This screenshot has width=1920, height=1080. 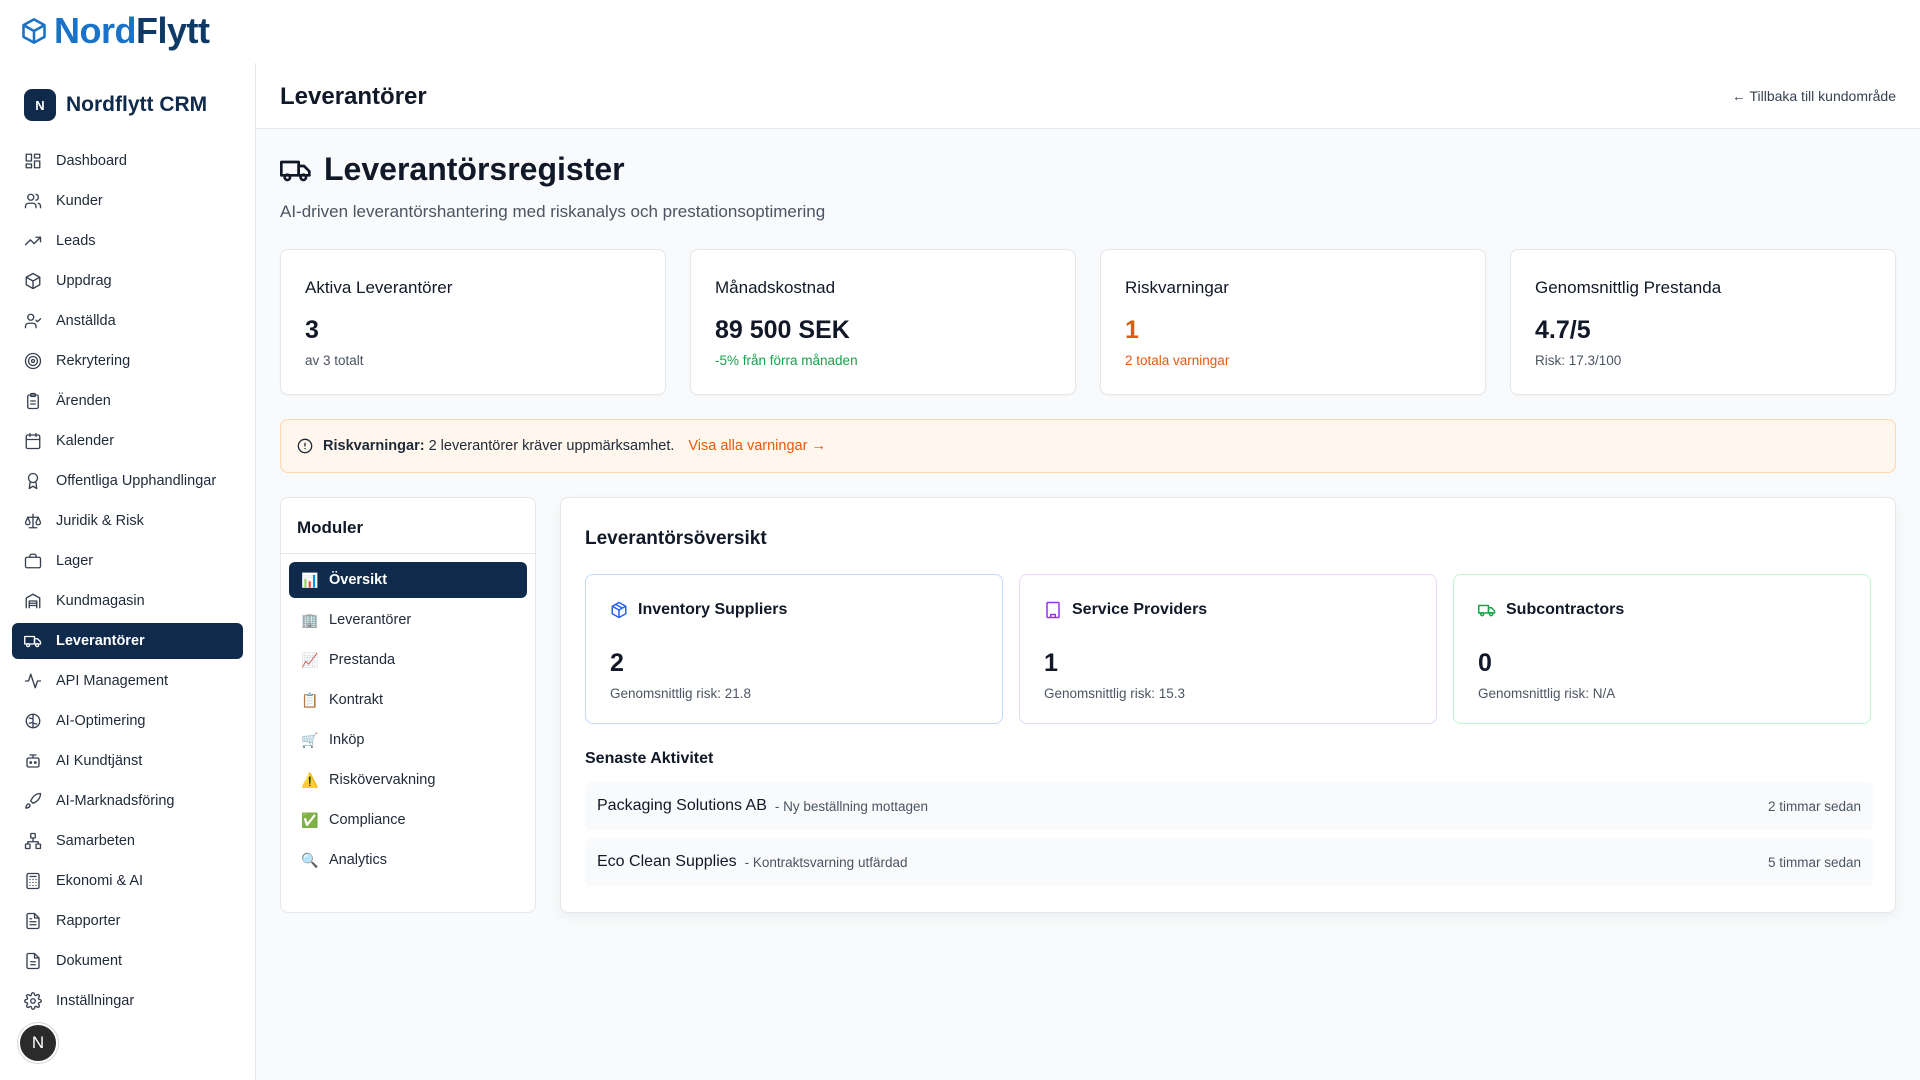 What do you see at coordinates (33, 201) in the screenshot?
I see `users-icon` at bounding box center [33, 201].